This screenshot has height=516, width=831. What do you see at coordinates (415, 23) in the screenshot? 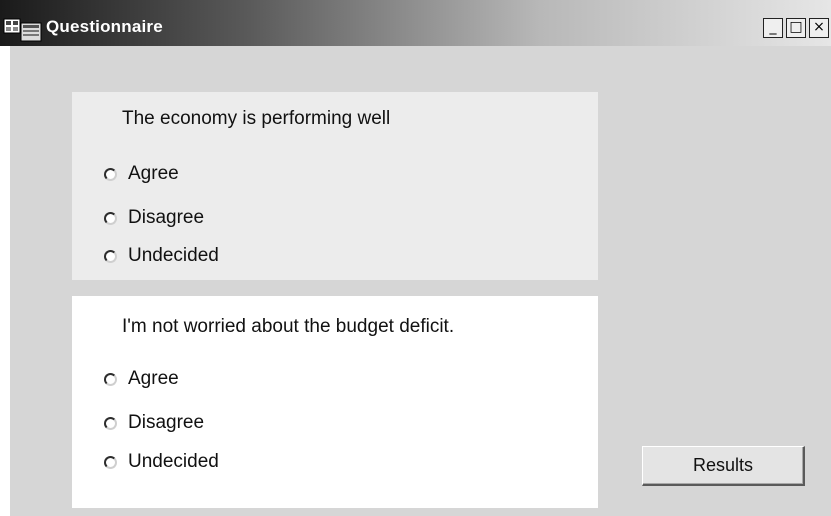
I see `title-bar: Questionnaire _ □ ×` at bounding box center [415, 23].